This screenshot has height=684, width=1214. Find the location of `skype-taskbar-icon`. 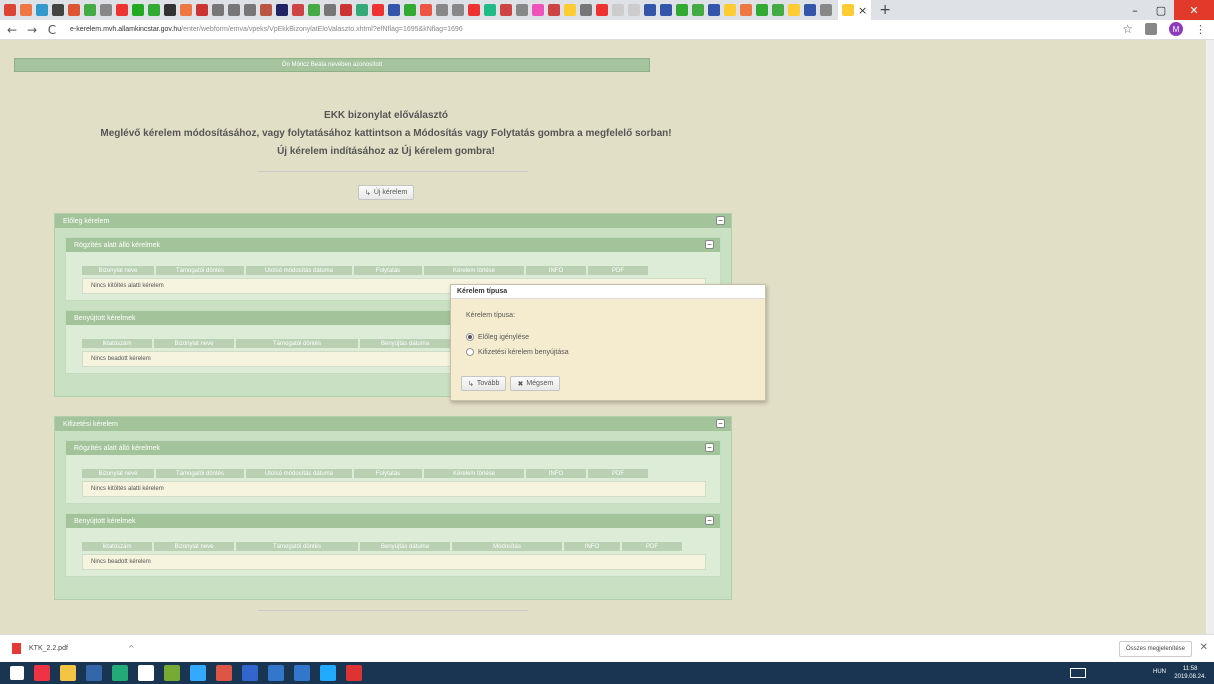

skype-taskbar-icon is located at coordinates (328, 673).